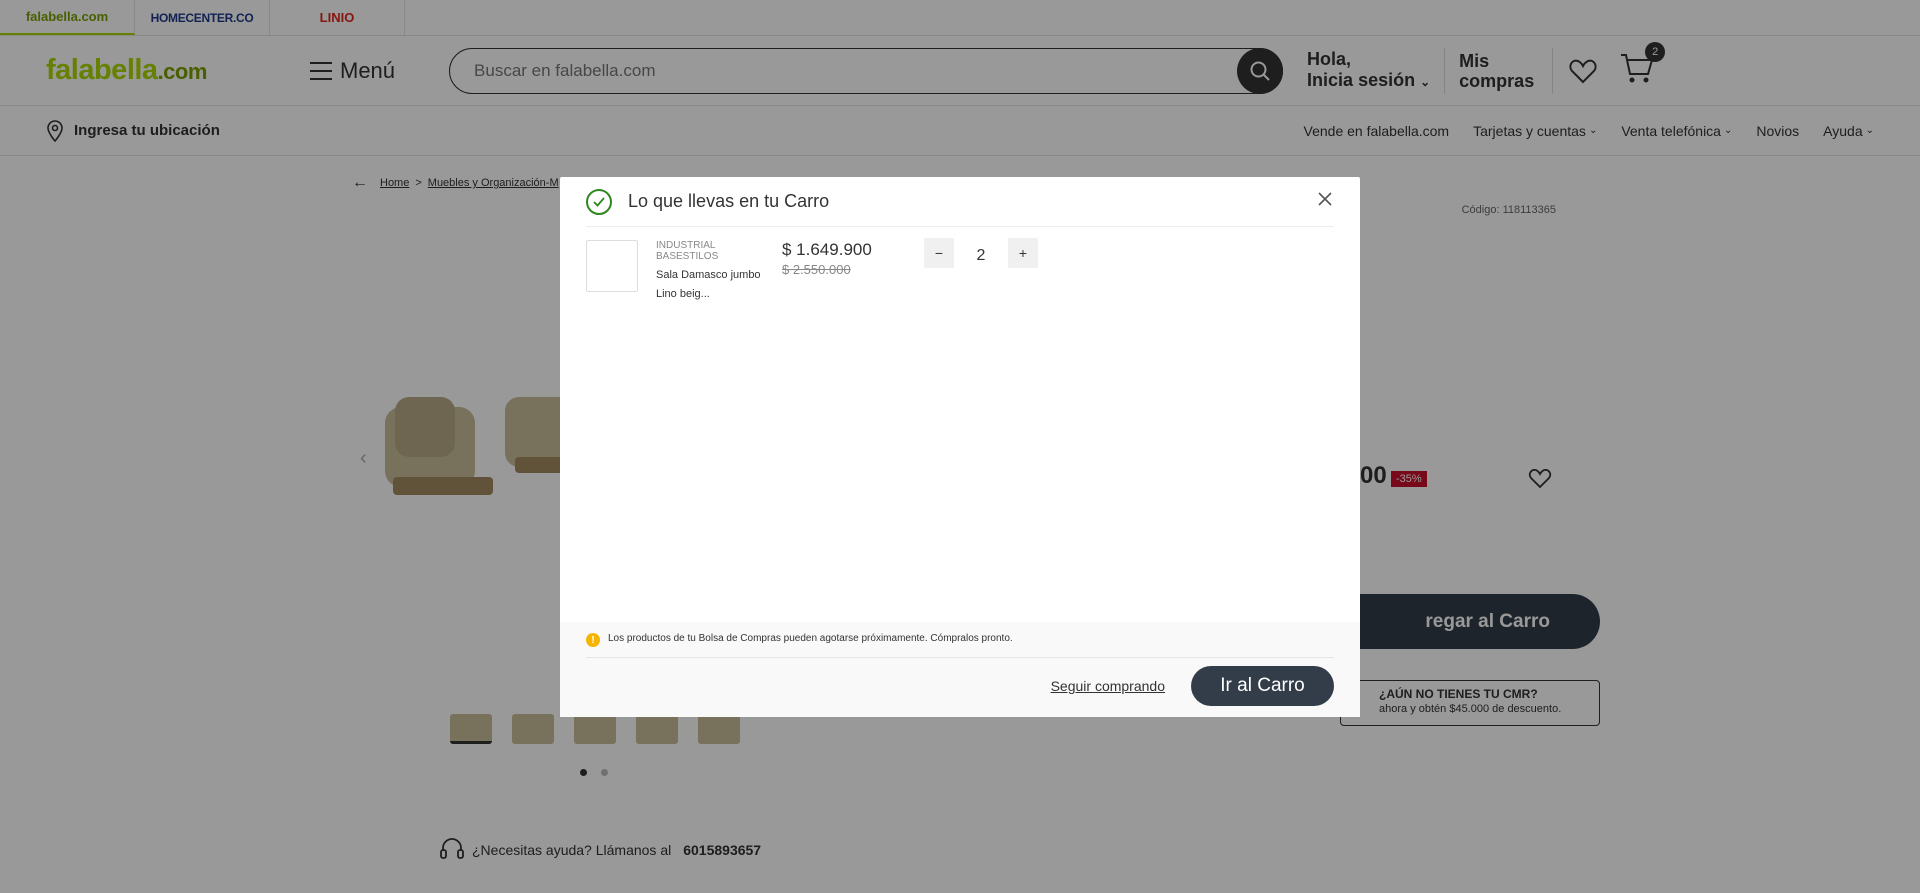 The width and height of the screenshot is (1920, 893). What do you see at coordinates (599, 201) in the screenshot?
I see `check-circle-icon` at bounding box center [599, 201].